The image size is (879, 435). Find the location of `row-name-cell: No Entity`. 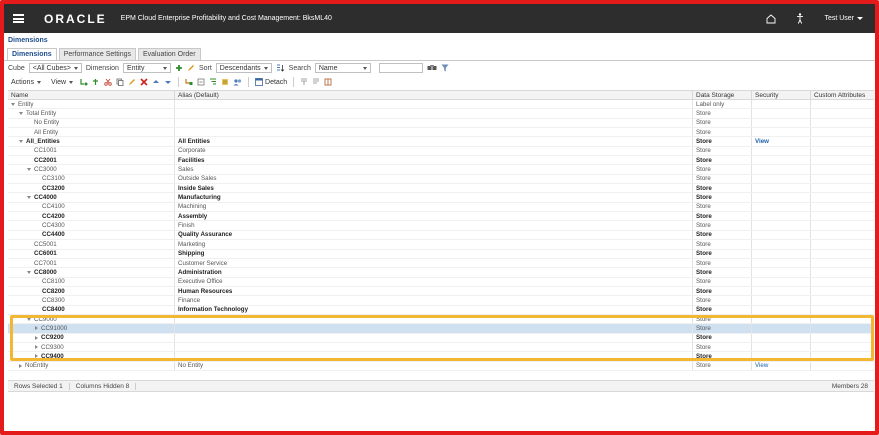

row-name-cell: No Entity is located at coordinates (91, 123).